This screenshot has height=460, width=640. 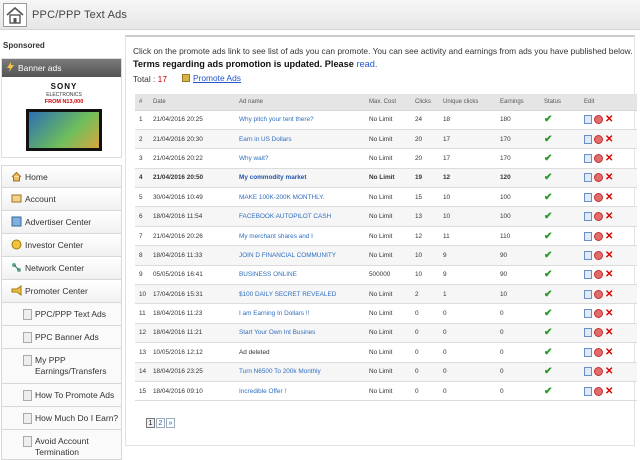 What do you see at coordinates (150, 423) in the screenshot?
I see `page-1-button: 1` at bounding box center [150, 423].